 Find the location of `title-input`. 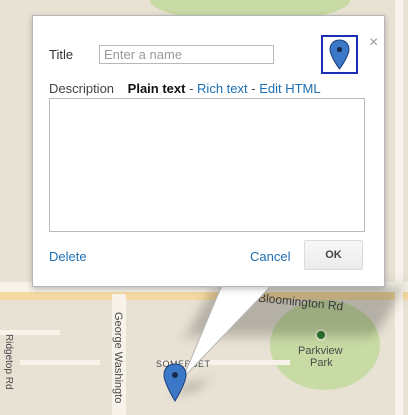

title-input is located at coordinates (186, 54).